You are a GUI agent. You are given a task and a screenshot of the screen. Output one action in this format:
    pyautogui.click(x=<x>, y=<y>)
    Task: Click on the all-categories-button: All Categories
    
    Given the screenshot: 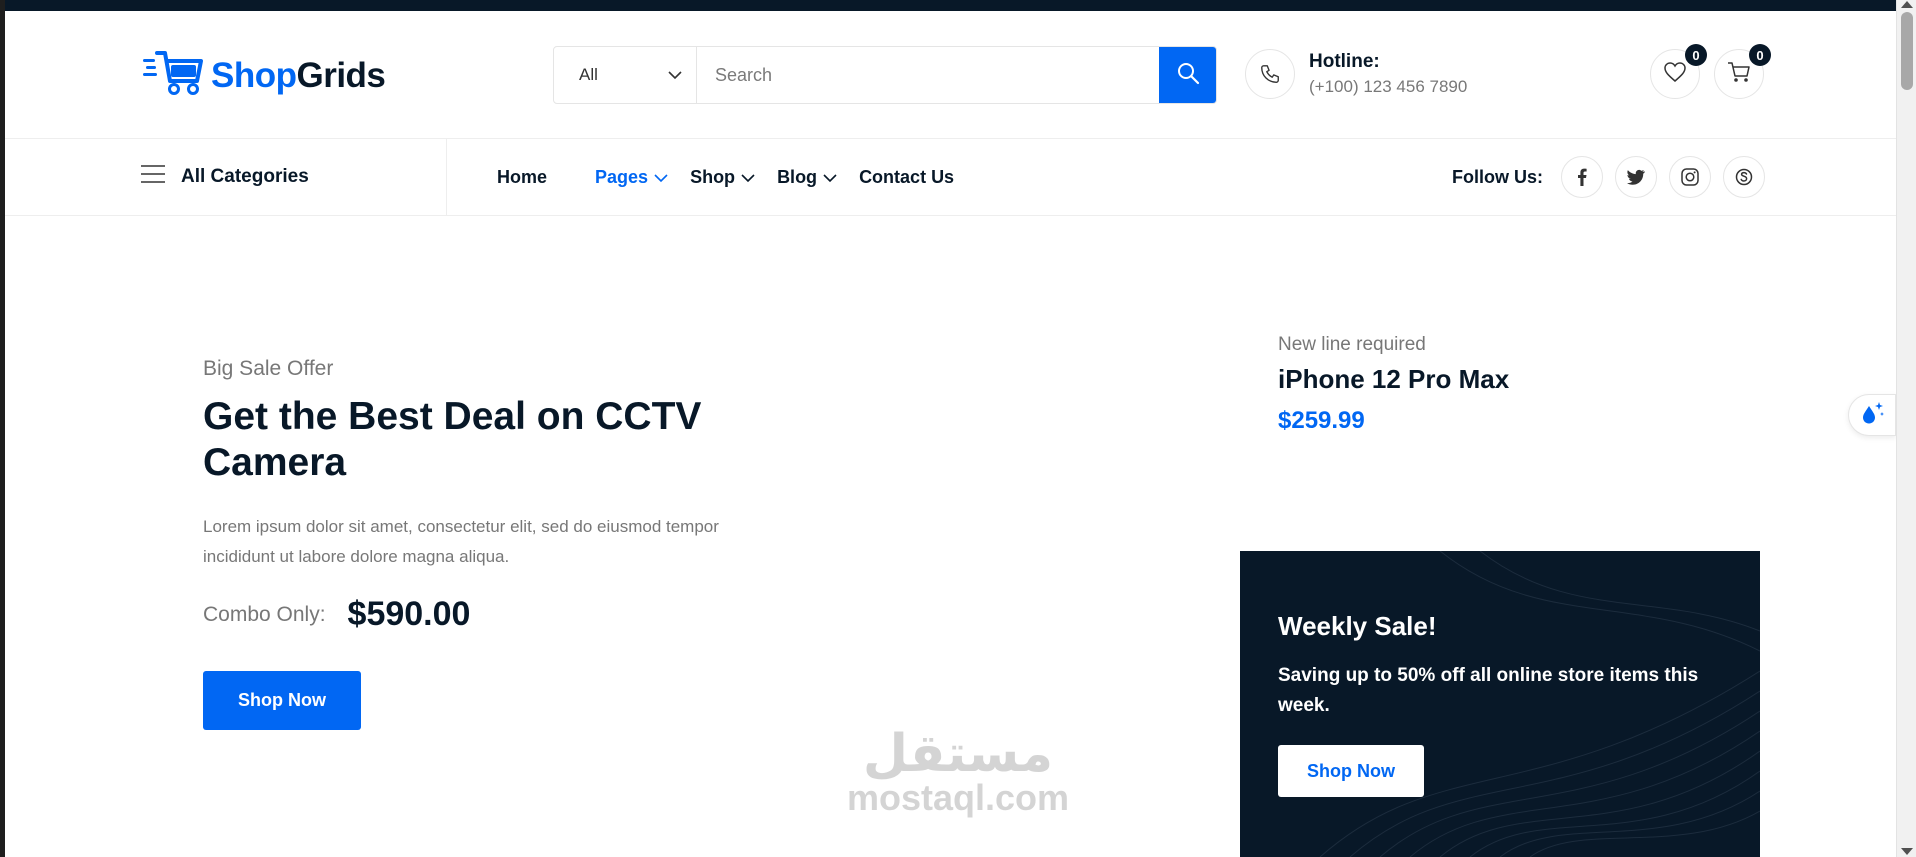 What is the action you would take?
    pyautogui.click(x=294, y=177)
    